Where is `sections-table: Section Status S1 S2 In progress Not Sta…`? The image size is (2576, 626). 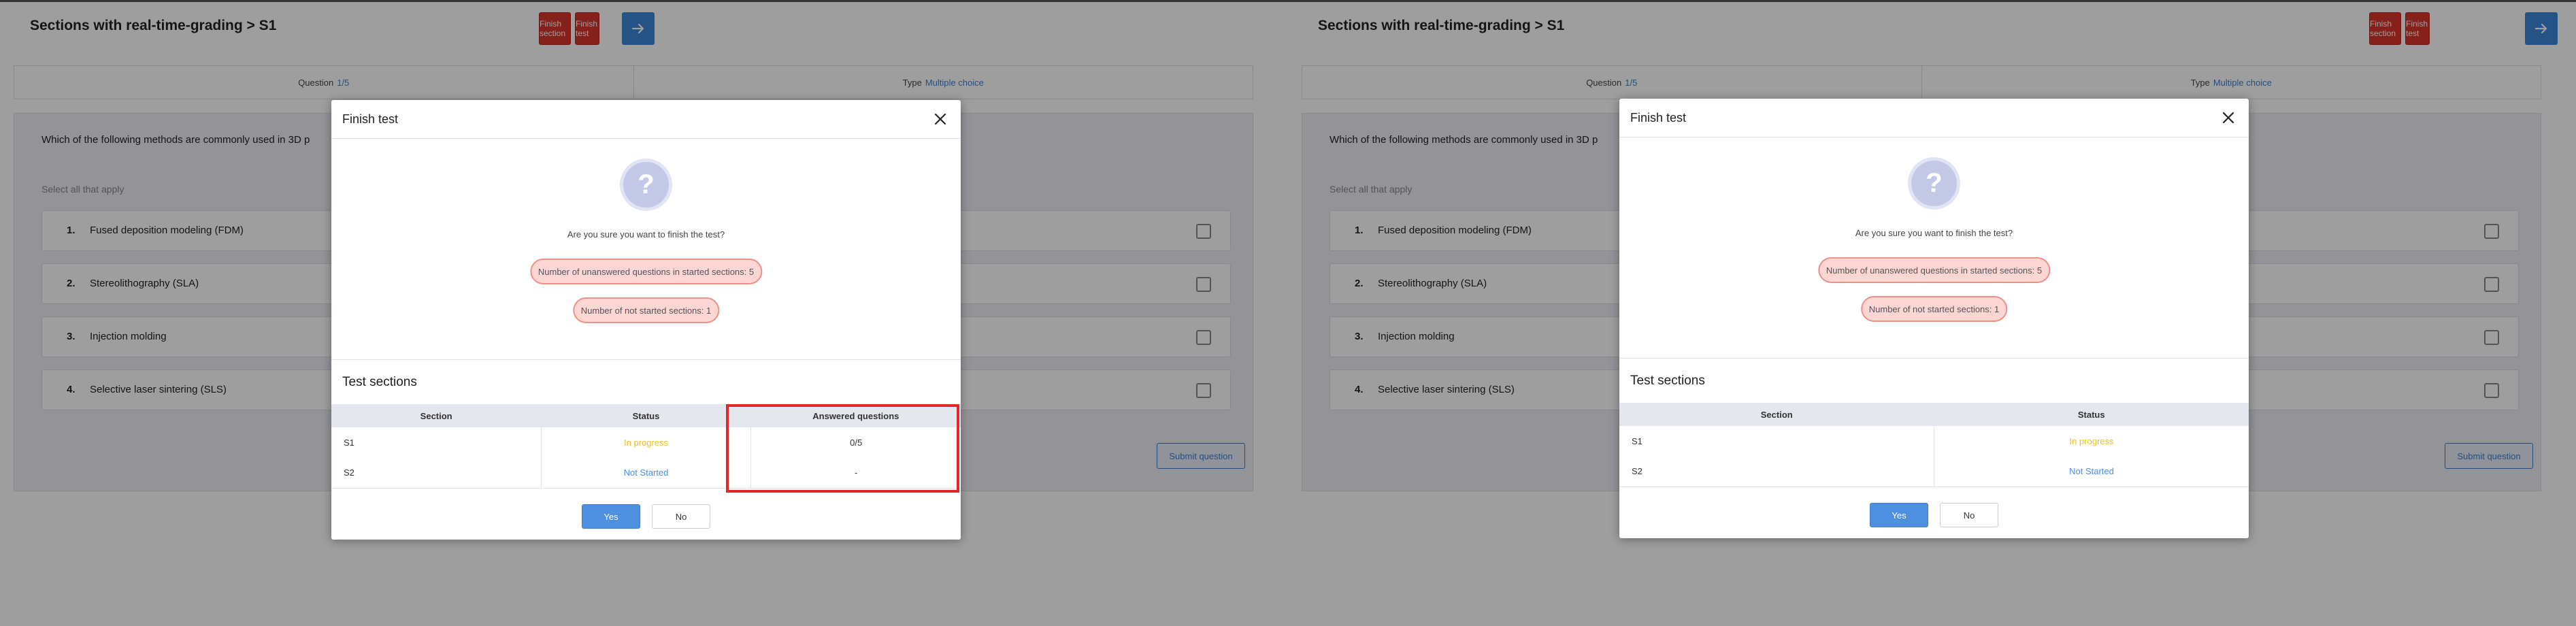
sections-table: Section Status S1 S2 In progress Not Sta… is located at coordinates (1934, 445).